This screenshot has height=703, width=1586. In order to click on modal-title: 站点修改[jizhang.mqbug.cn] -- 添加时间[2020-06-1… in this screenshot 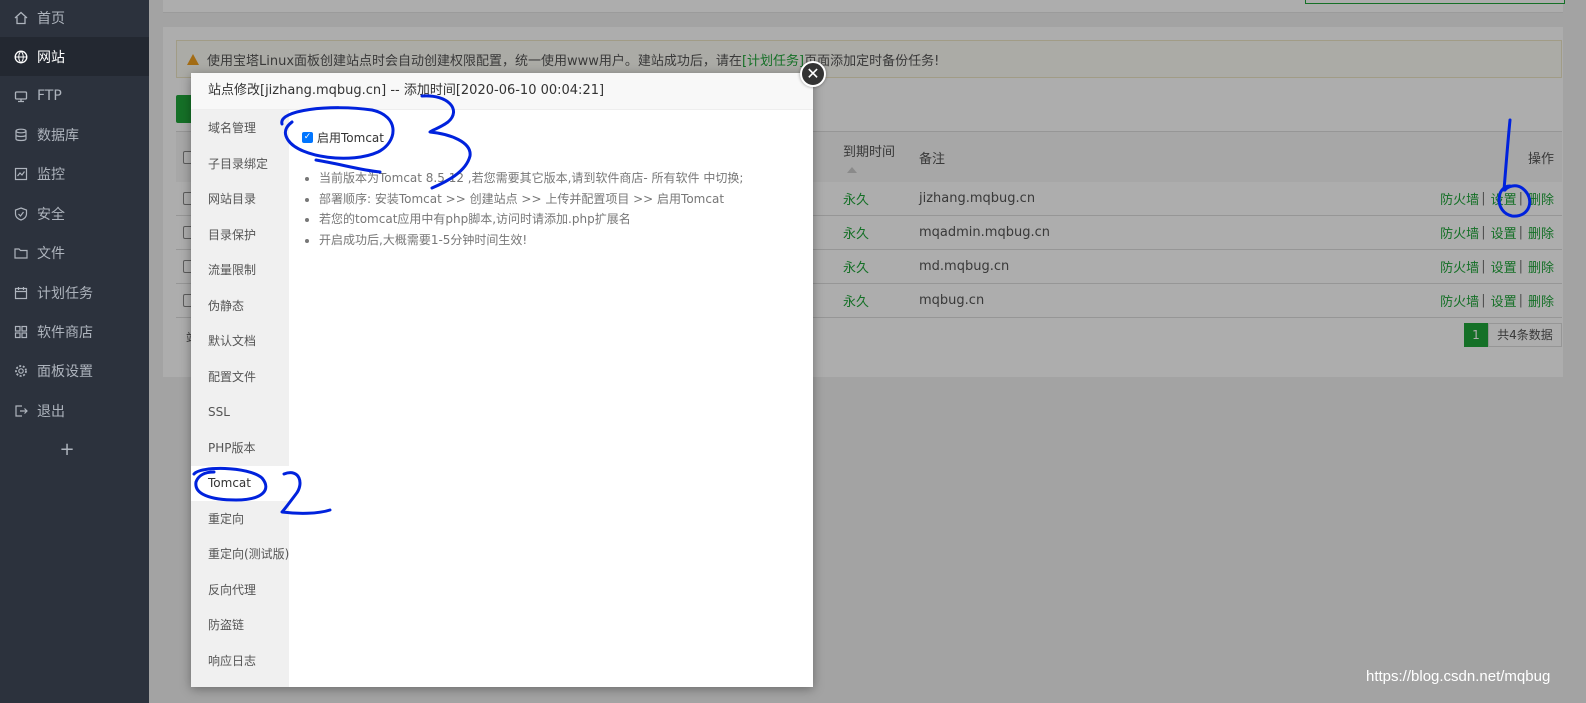, I will do `click(502, 91)`.